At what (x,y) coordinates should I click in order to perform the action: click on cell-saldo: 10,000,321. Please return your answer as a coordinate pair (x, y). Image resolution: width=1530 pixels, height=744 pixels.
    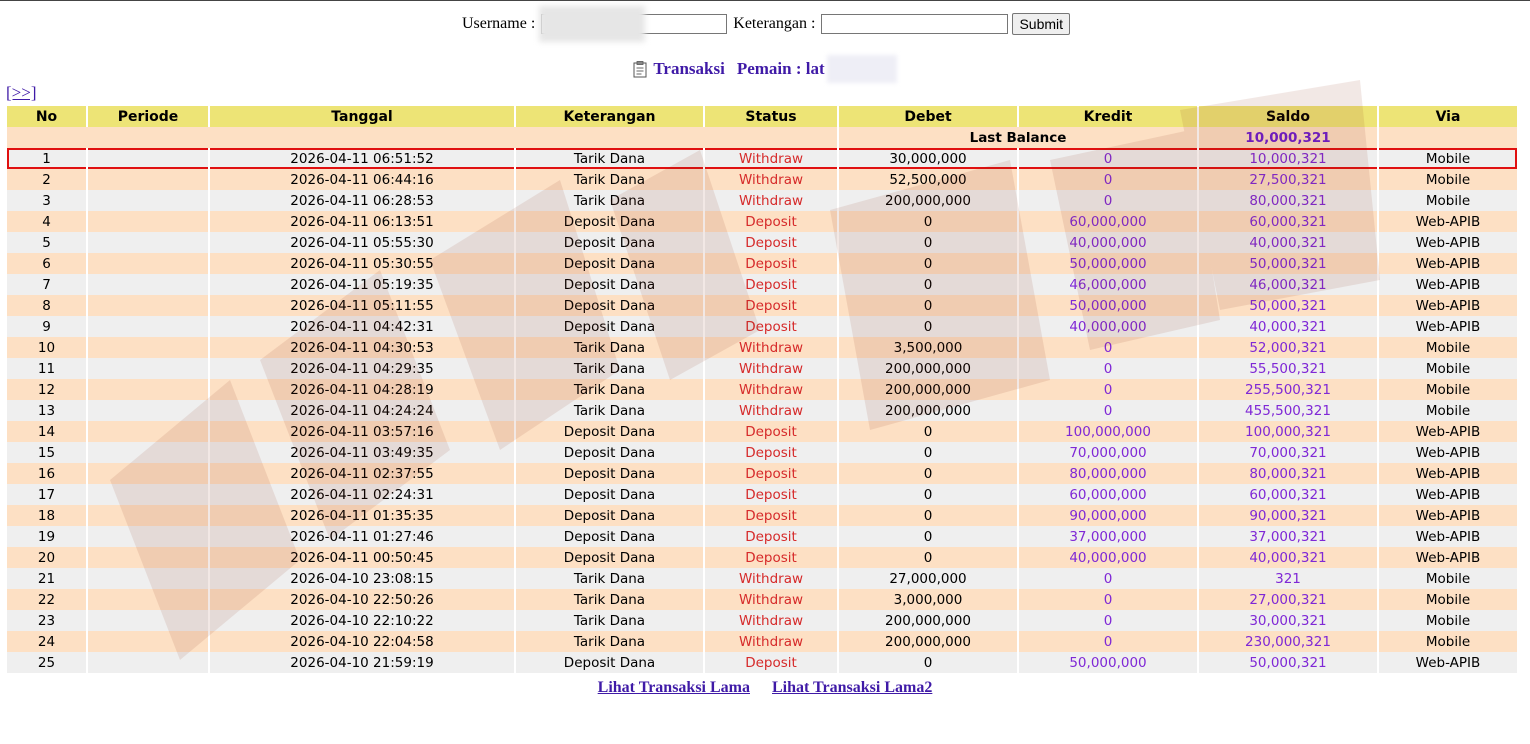
    Looking at the image, I should click on (1288, 158).